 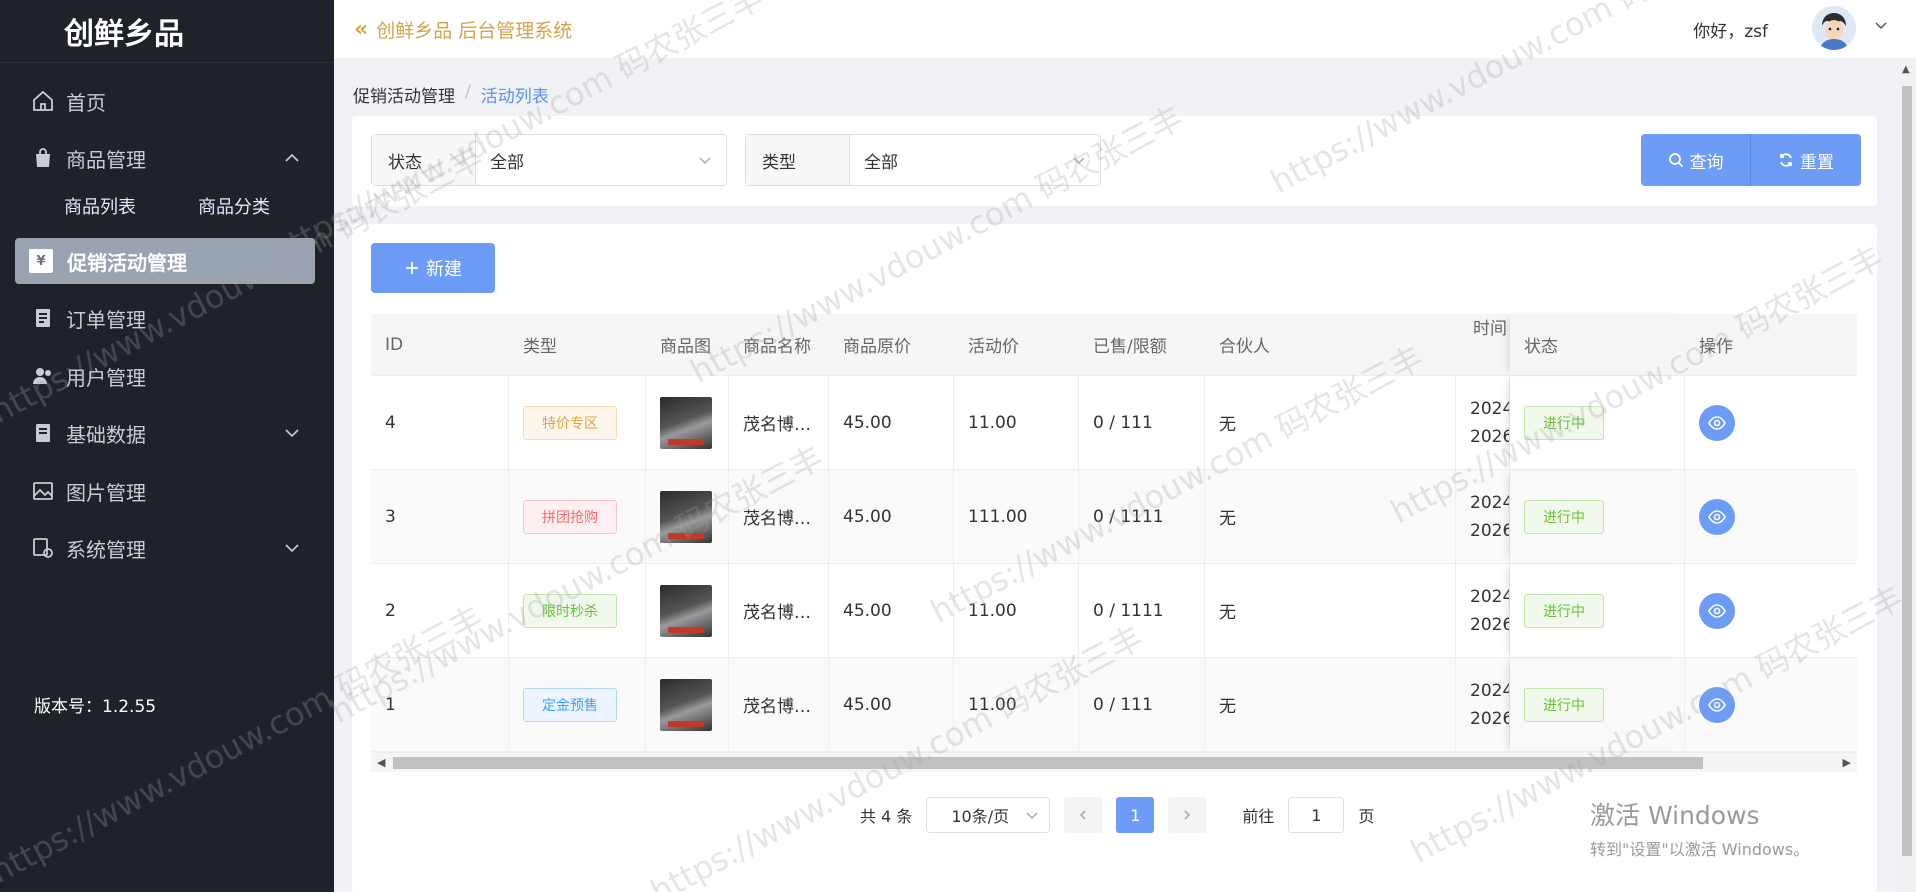 What do you see at coordinates (440, 422) in the screenshot?
I see `cell-id: 4` at bounding box center [440, 422].